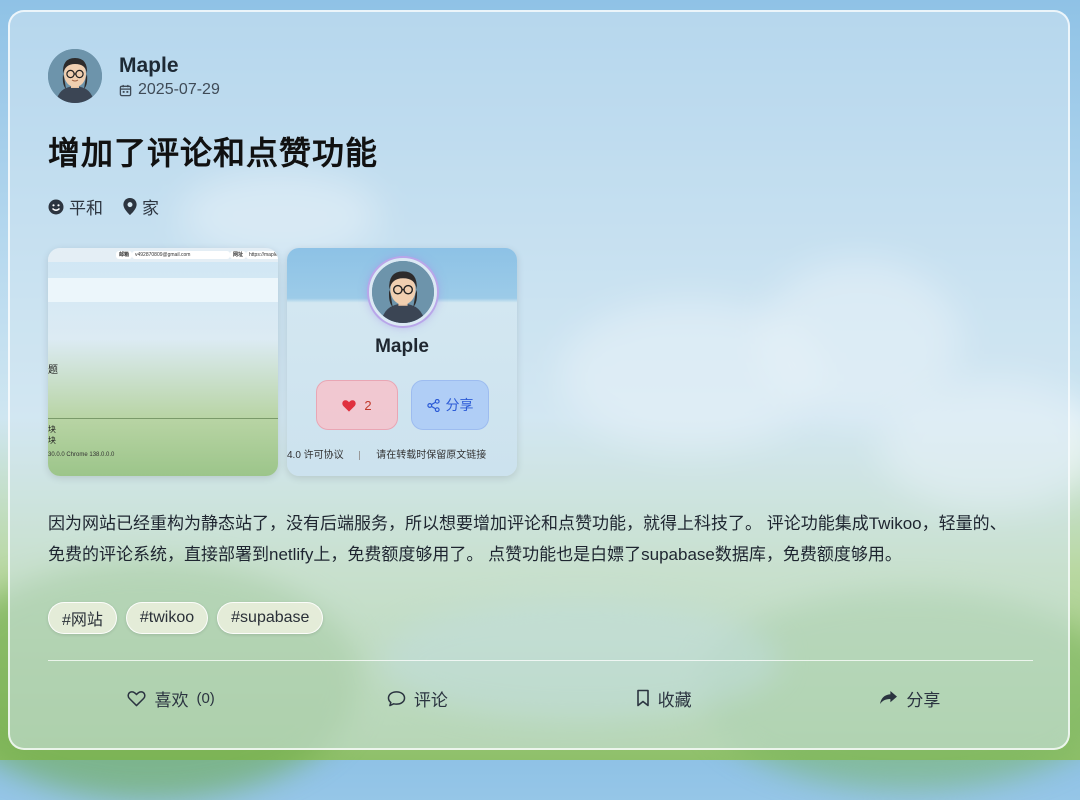 Image resolution: width=1080 pixels, height=800 pixels. I want to click on mood: 平和, so click(75, 206).